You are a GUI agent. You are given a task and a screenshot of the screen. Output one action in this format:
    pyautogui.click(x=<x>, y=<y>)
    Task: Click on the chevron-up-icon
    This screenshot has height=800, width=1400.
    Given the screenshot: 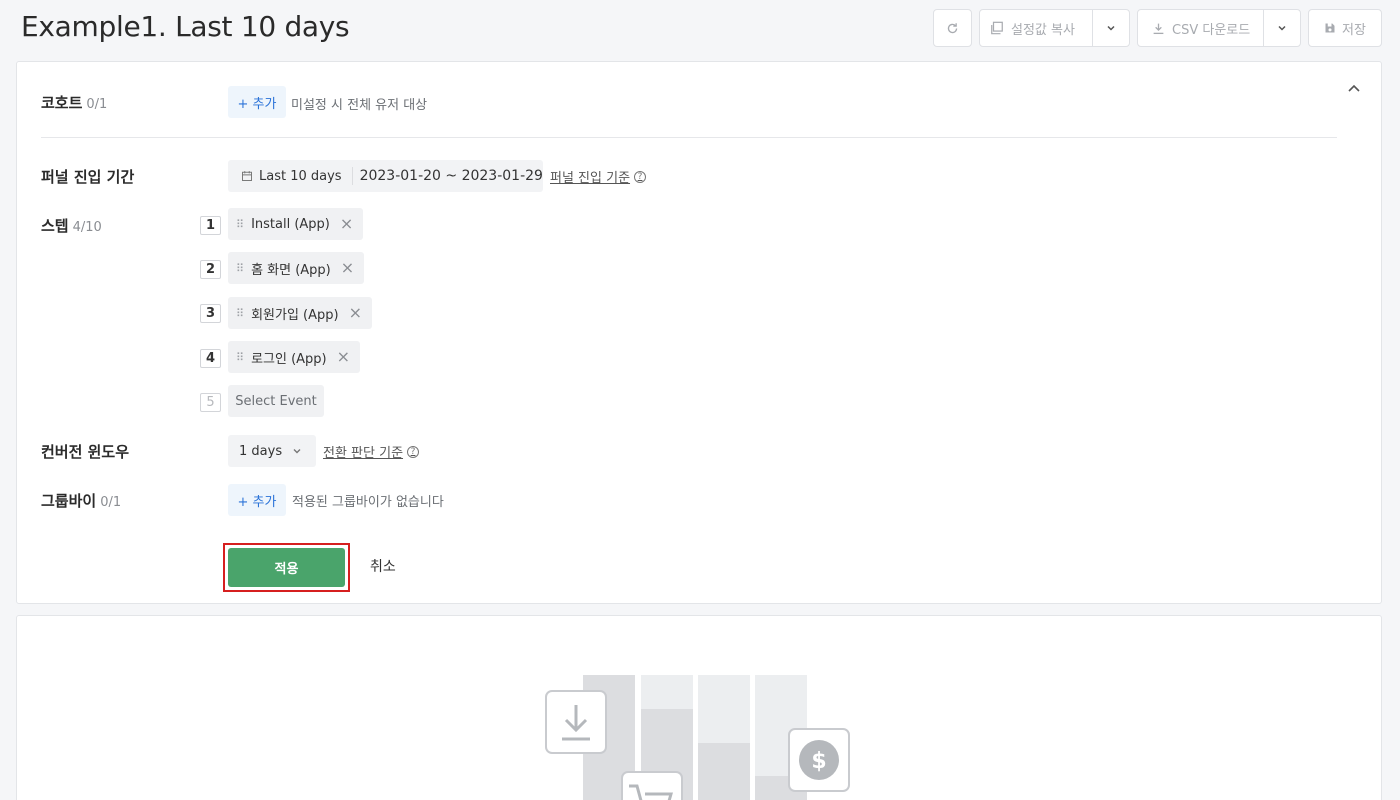 What is the action you would take?
    pyautogui.click(x=1354, y=89)
    